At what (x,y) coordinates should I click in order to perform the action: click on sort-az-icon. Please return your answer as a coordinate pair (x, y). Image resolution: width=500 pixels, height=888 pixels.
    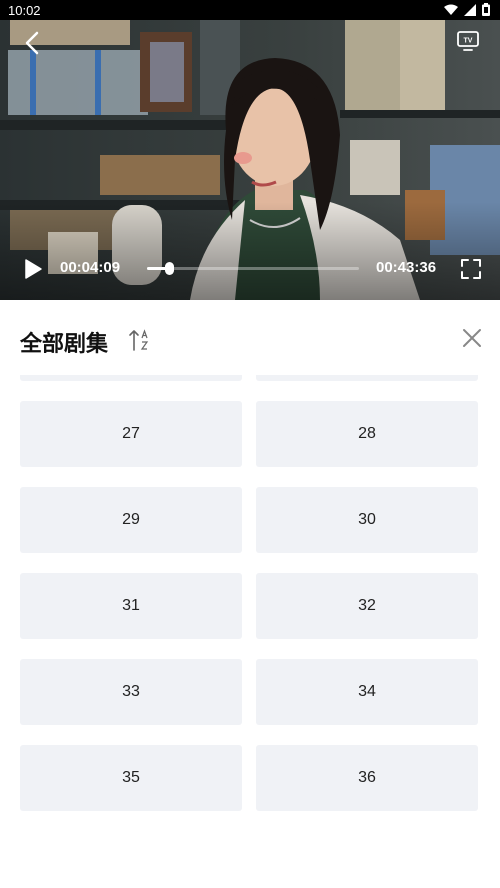
    Looking at the image, I should click on (139, 340).